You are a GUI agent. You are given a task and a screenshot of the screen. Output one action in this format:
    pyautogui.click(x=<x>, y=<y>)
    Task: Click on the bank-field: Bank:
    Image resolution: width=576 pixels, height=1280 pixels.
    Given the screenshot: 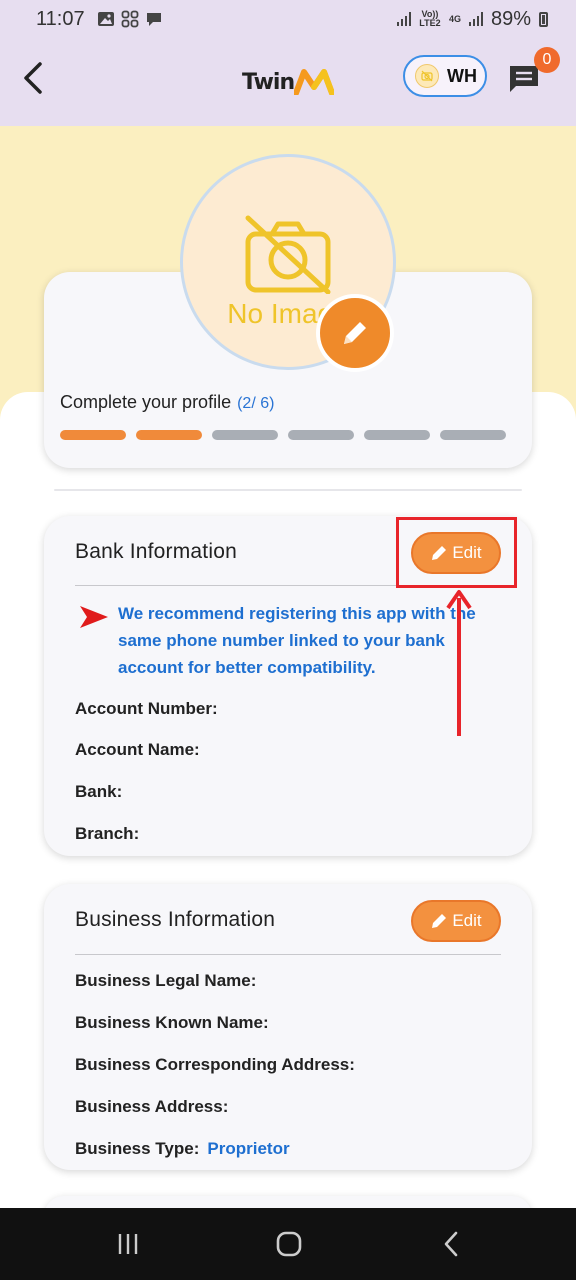 What is the action you would take?
    pyautogui.click(x=102, y=792)
    